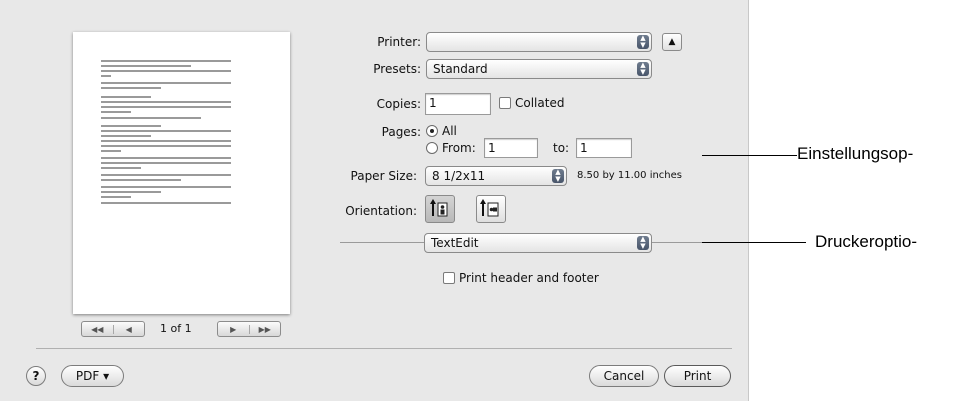 The width and height of the screenshot is (962, 401). What do you see at coordinates (97, 329) in the screenshot?
I see `first-page-icon: ◀◀` at bounding box center [97, 329].